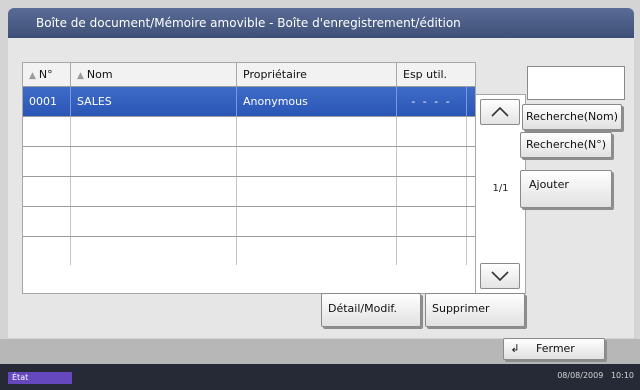  I want to click on table-row: 0001 SALES Anonymous - - - -, so click(249, 102).